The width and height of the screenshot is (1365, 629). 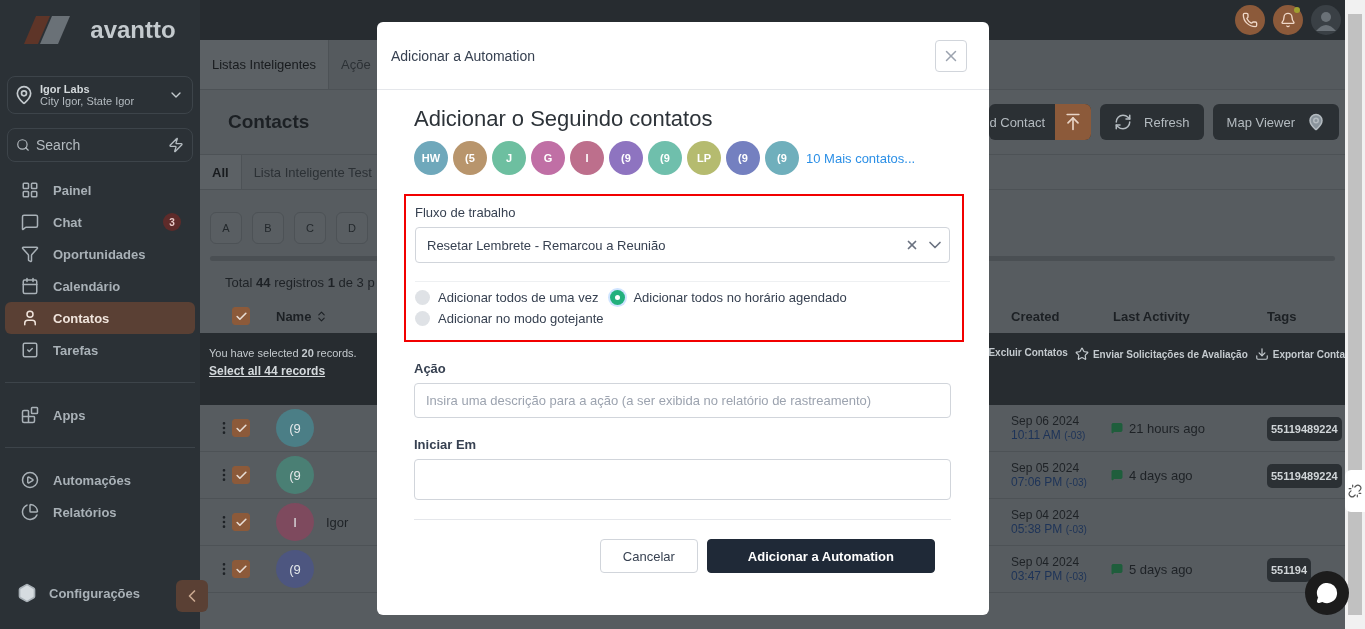 I want to click on bulk-action-button: Excluir Contatos, so click(x=1028, y=352).